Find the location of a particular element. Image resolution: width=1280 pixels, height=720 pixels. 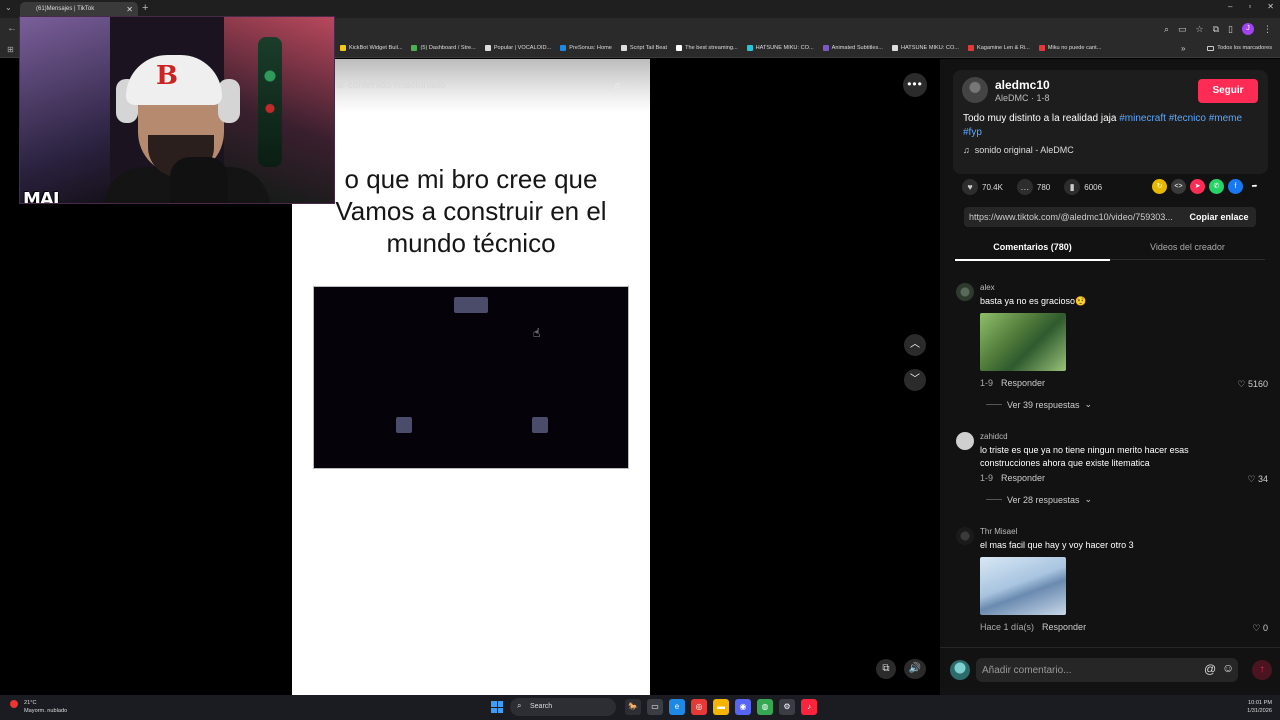

hashtag-link: #minecraft is located at coordinates (1142, 118).